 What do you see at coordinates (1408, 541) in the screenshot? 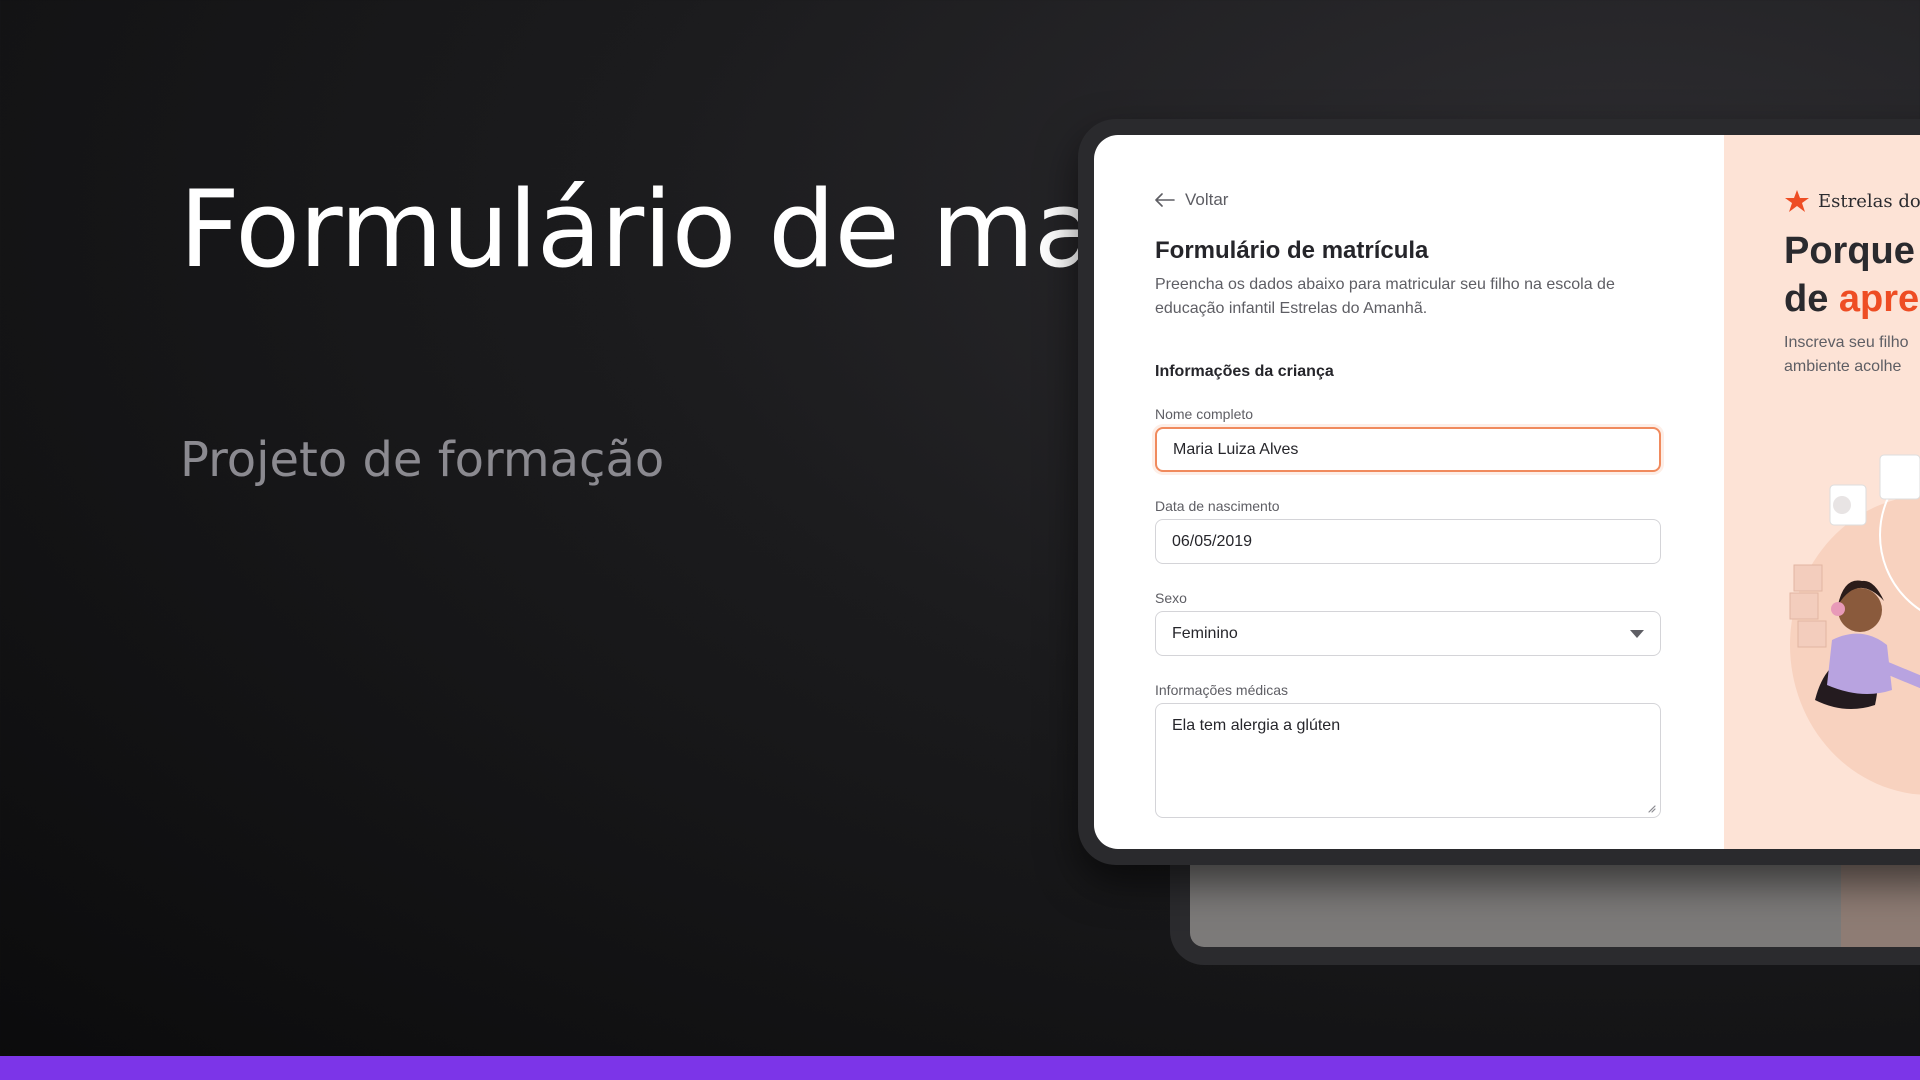
I see `birthdate-input: 06/05/2019` at bounding box center [1408, 541].